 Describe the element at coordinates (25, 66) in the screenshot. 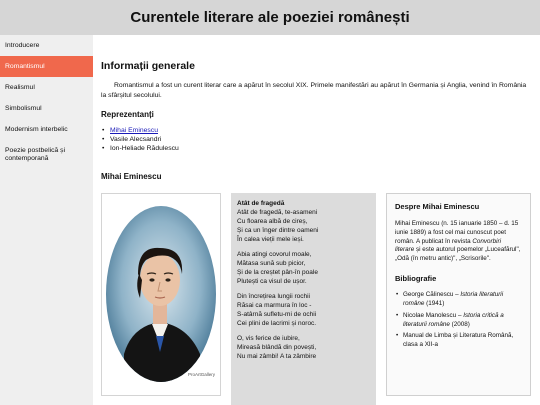

I see `sidebar-item-label: Romantismul` at that location.